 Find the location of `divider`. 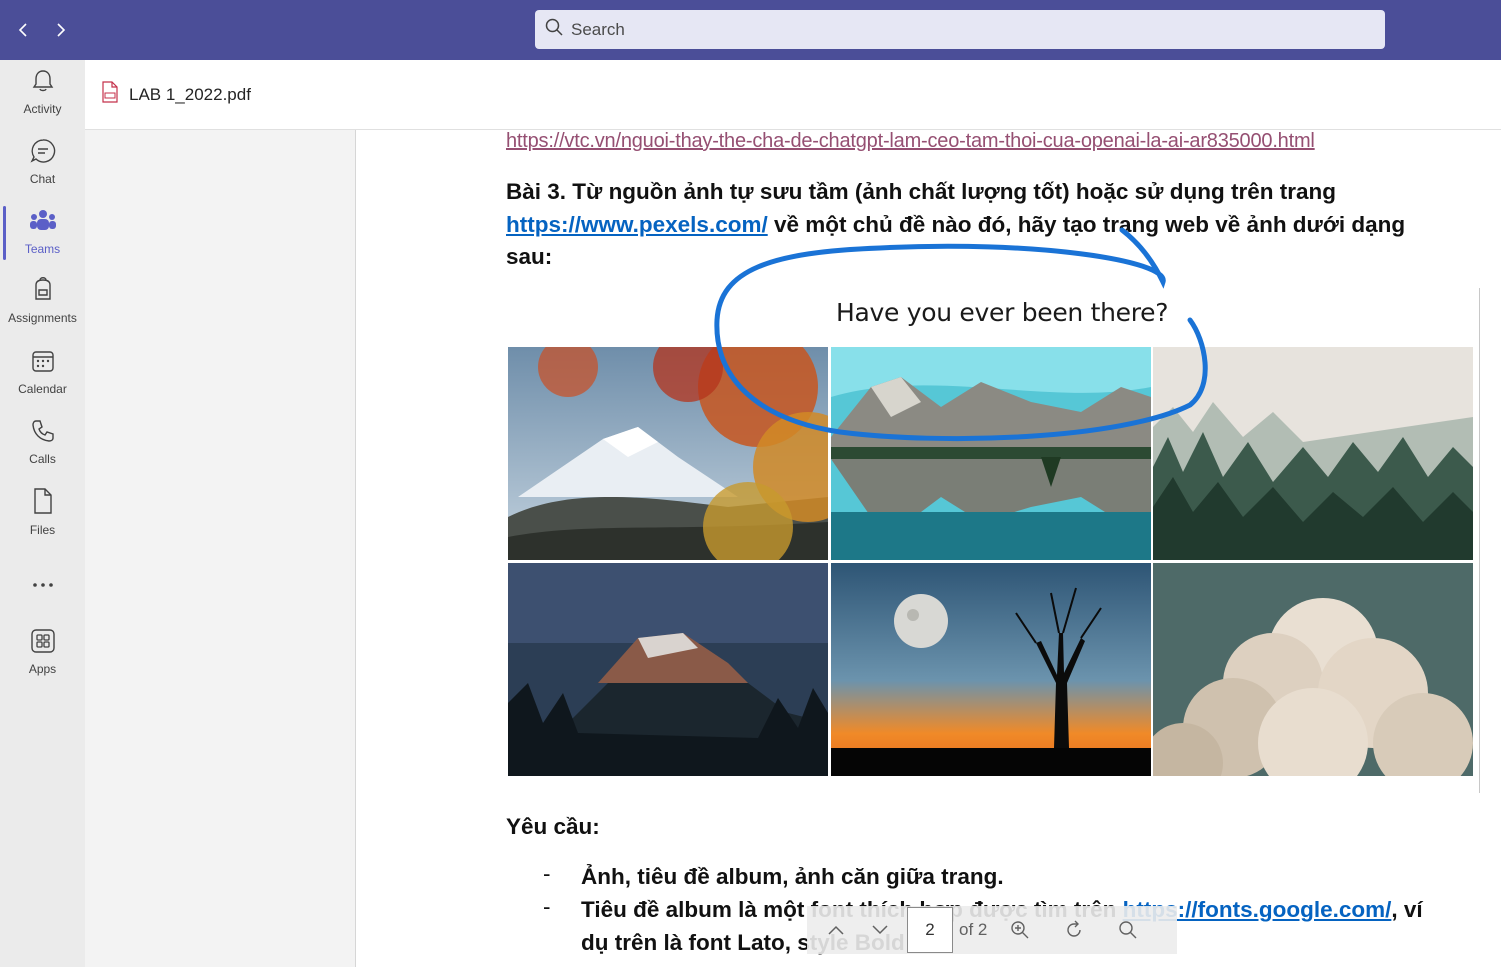

divider is located at coordinates (1479, 540).